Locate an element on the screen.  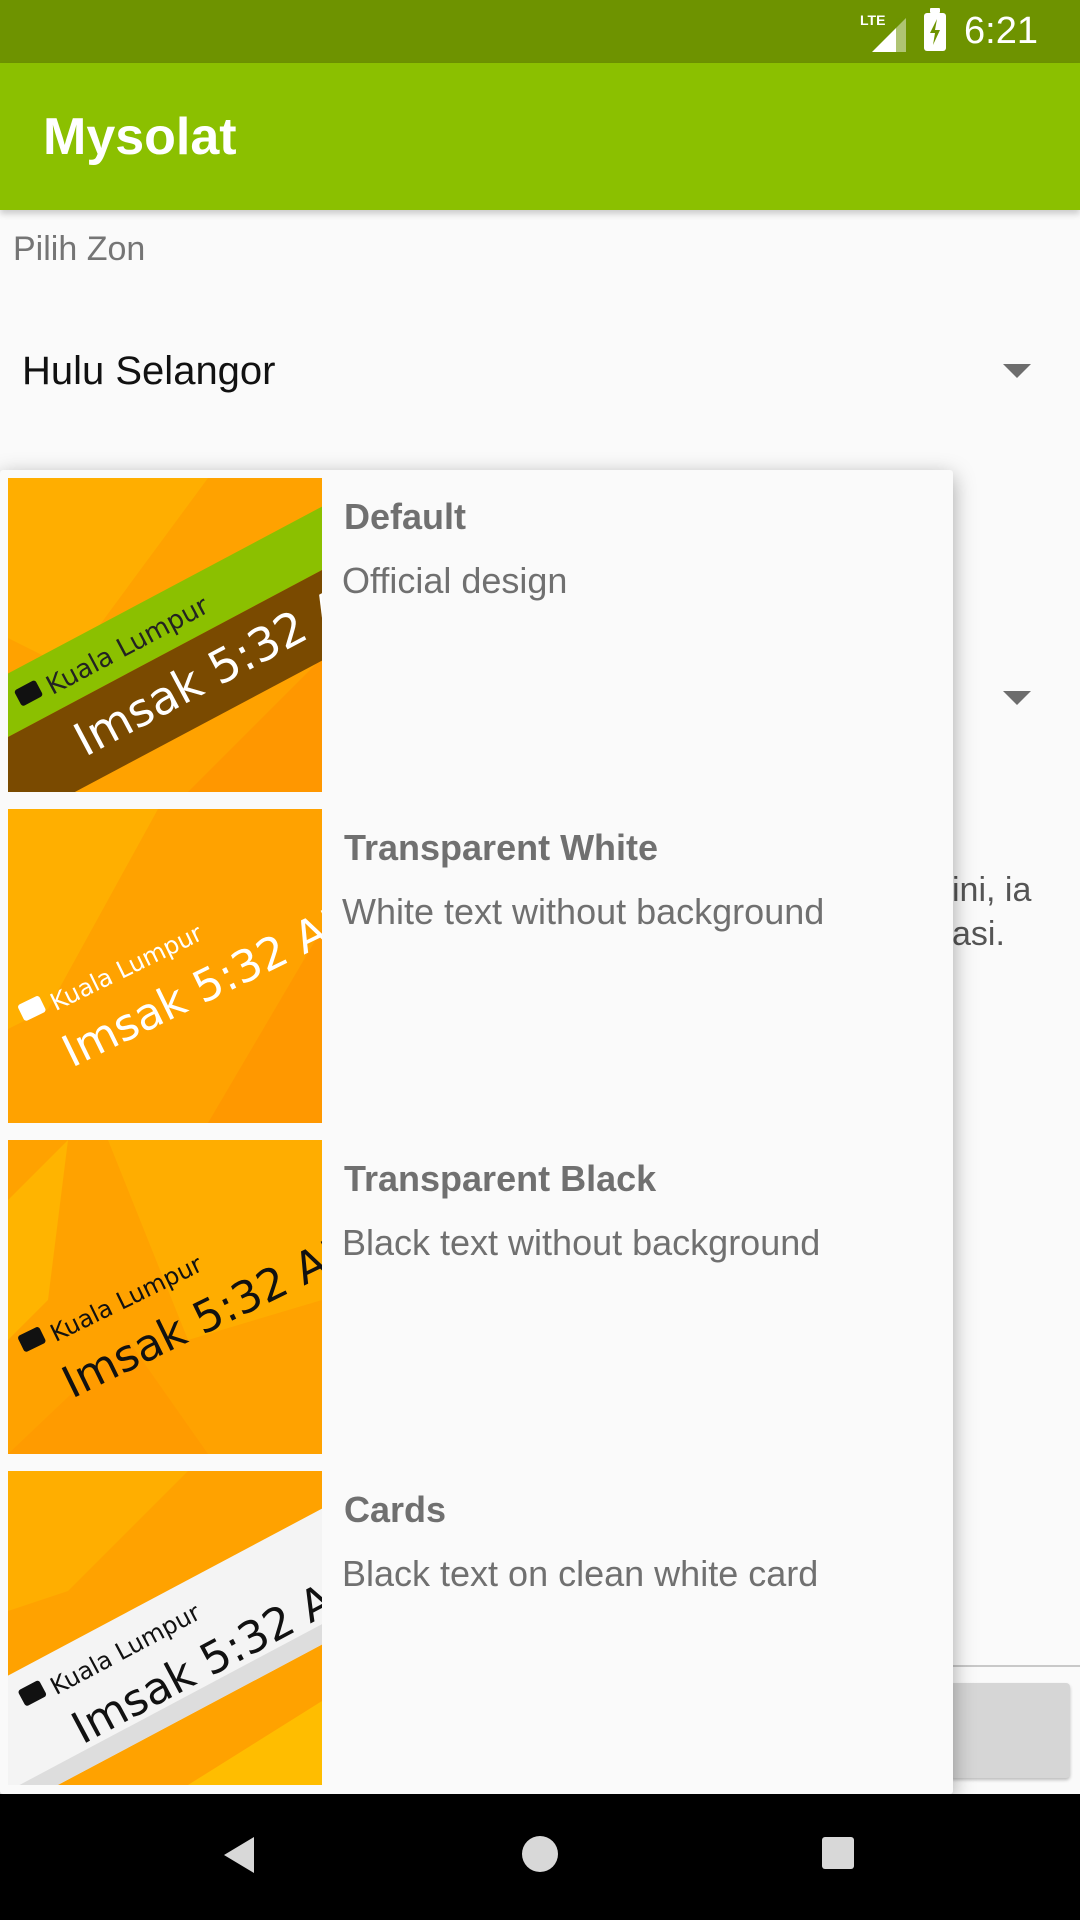
status-bar: LTE 6:21 is located at coordinates (540, 31).